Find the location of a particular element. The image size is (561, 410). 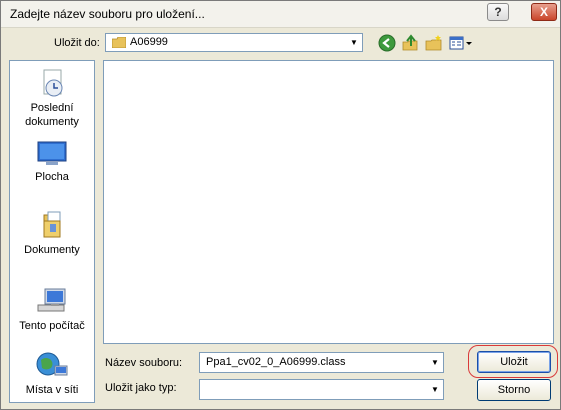

save-button: Uložit is located at coordinates (514, 362).